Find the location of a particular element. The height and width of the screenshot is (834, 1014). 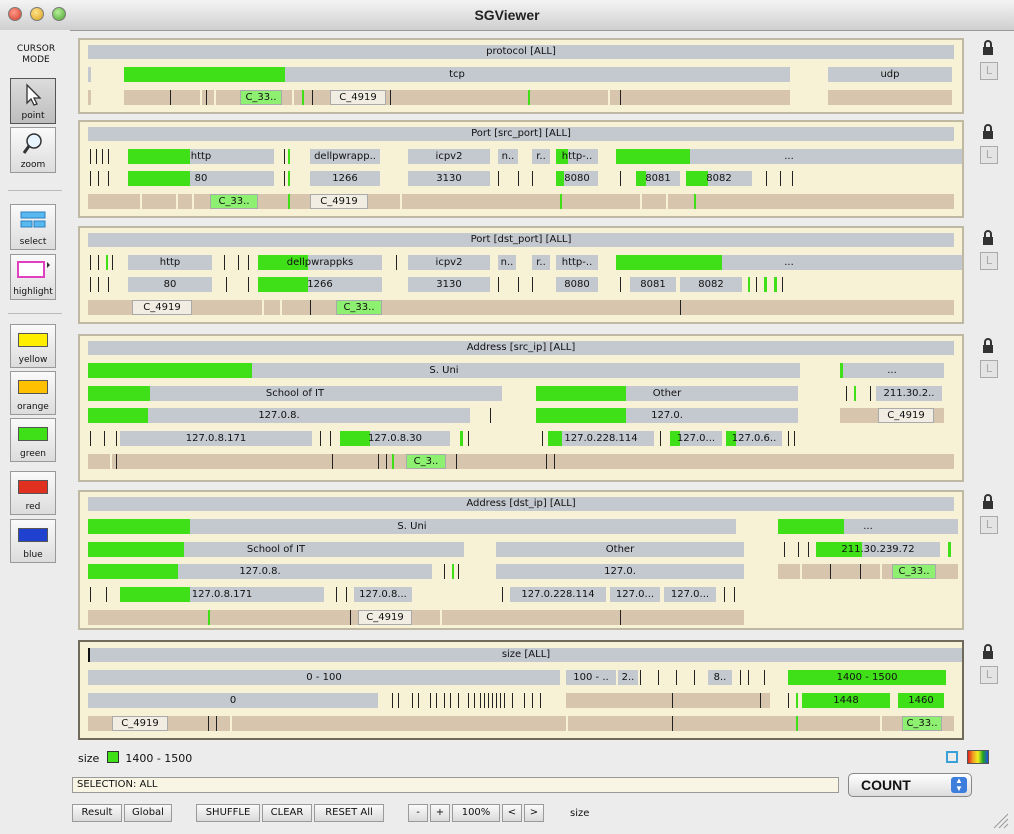

category-bar-school-of-it: School of IT is located at coordinates (295, 393).